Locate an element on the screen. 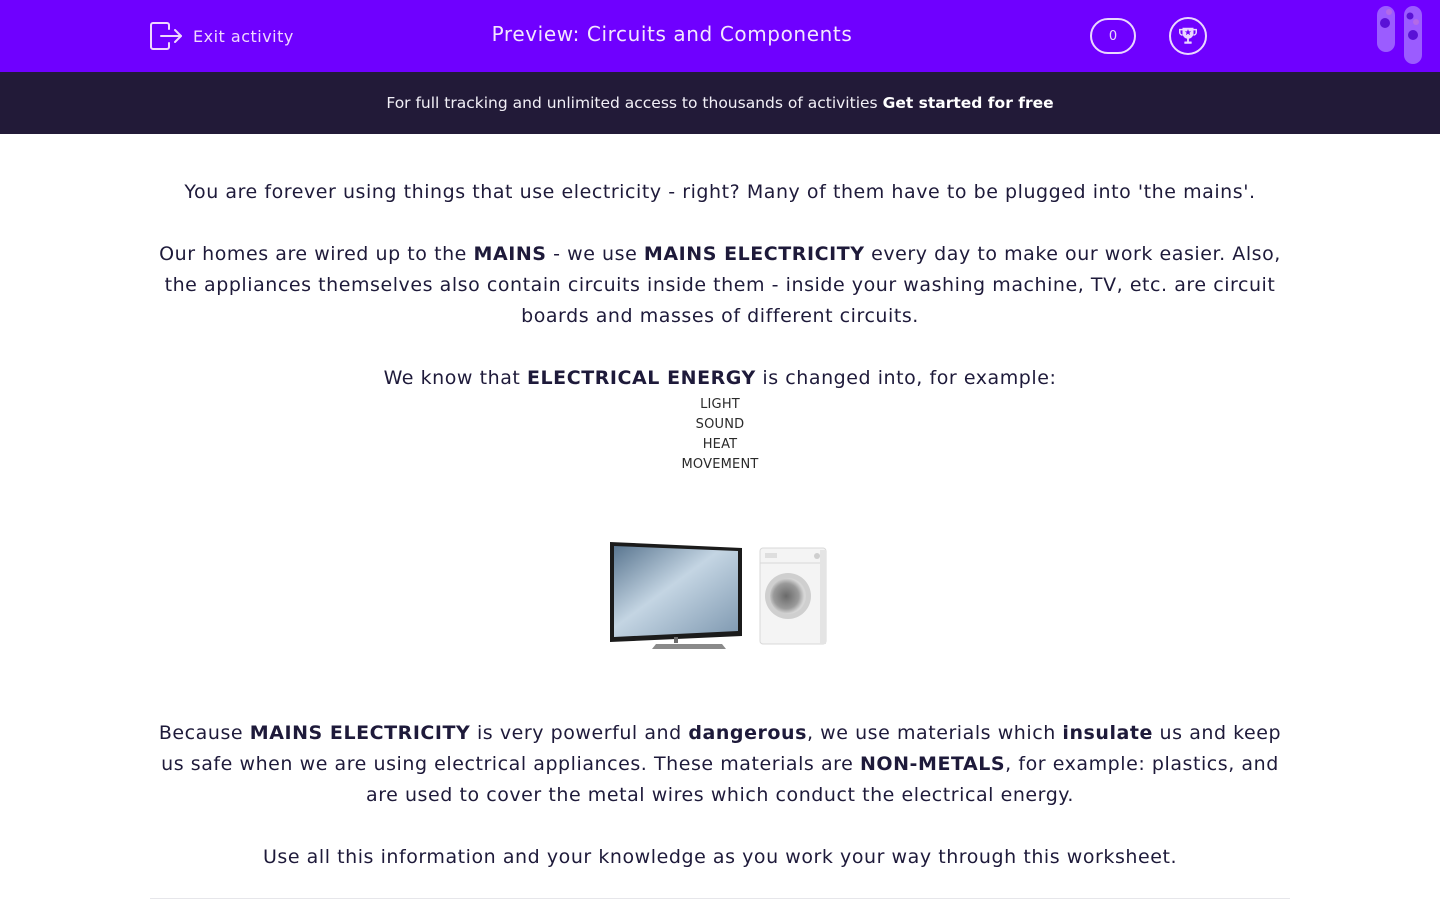 The image size is (1440, 900). trophy-button is located at coordinates (1188, 36).